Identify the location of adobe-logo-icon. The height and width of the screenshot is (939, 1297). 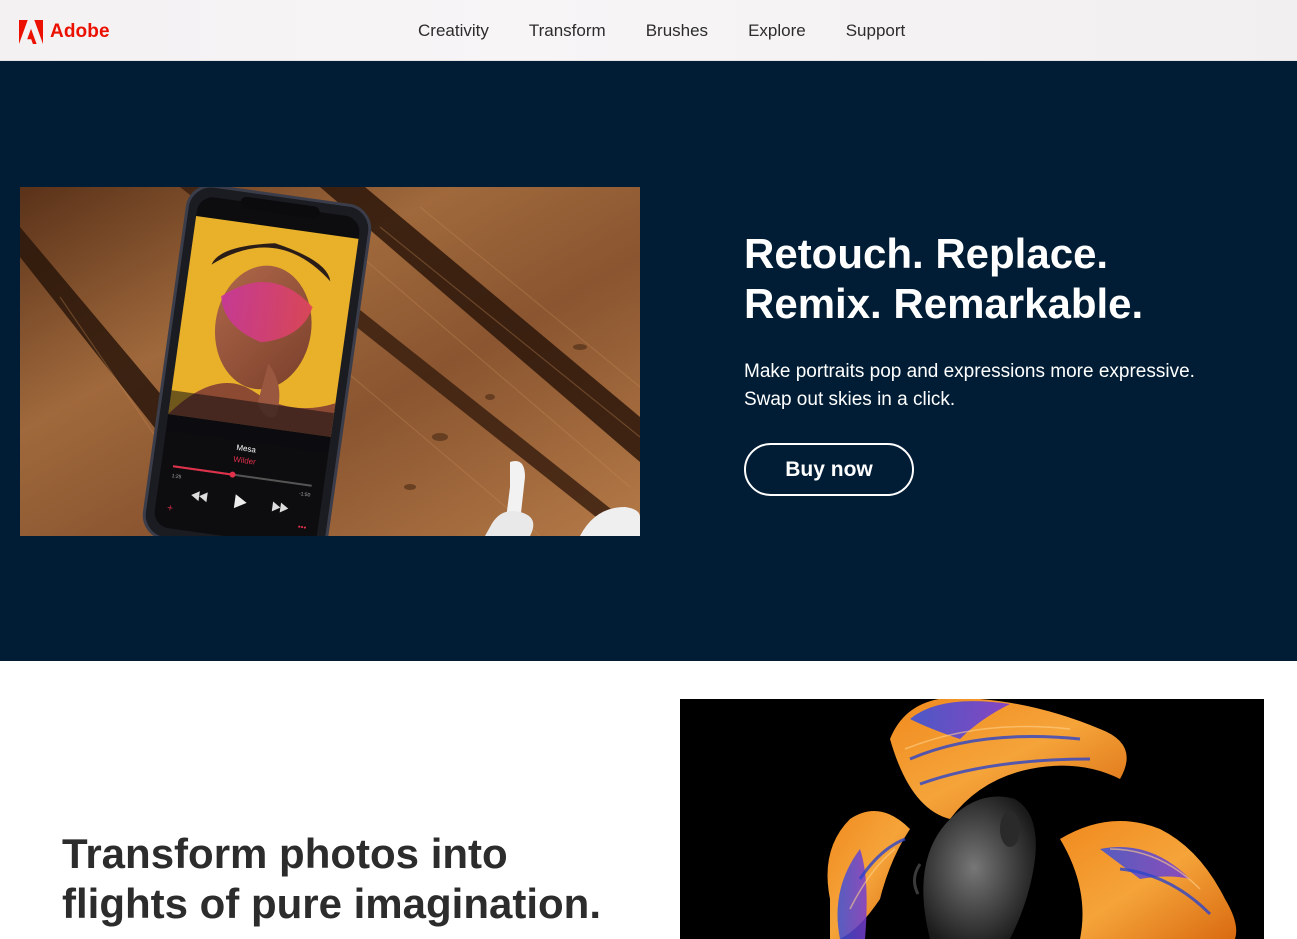
(31, 32).